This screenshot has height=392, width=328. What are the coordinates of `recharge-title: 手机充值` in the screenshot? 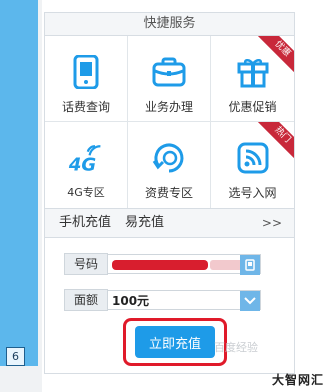 It's located at (85, 222).